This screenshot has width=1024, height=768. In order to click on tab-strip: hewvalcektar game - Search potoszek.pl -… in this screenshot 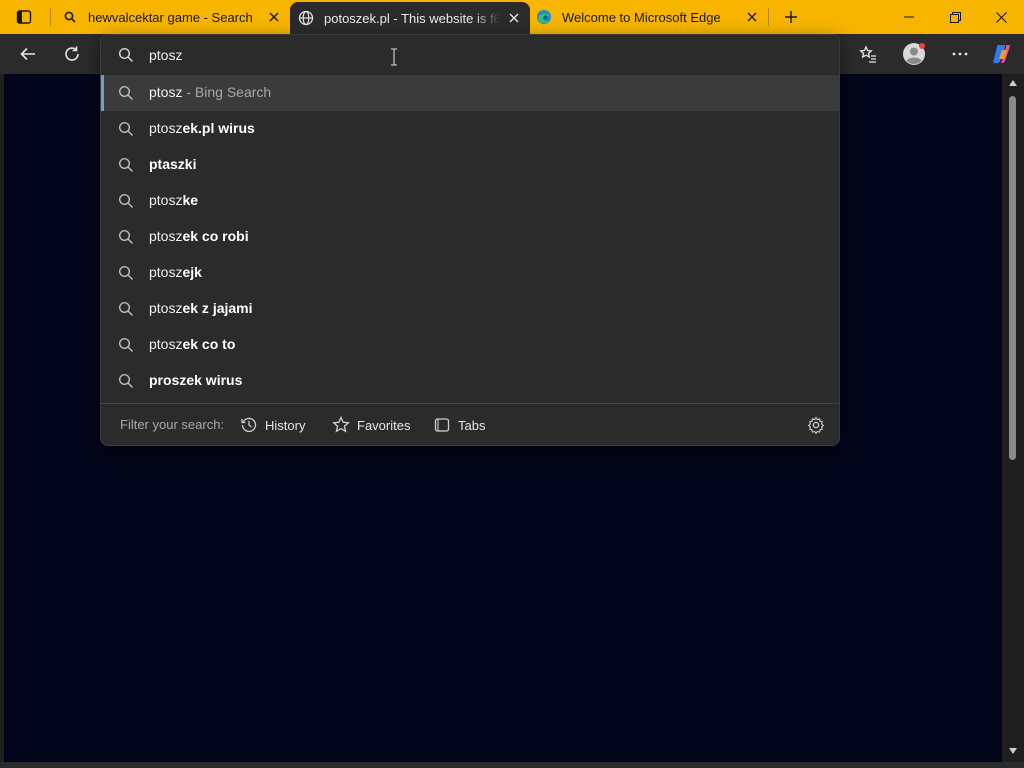, I will do `click(512, 17)`.